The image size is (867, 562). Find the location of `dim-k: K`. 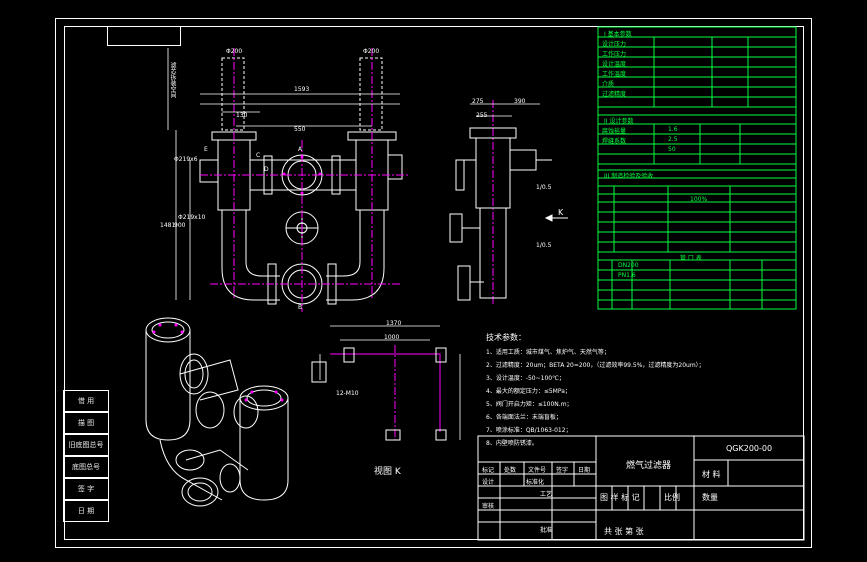

dim-k: K is located at coordinates (561, 212).